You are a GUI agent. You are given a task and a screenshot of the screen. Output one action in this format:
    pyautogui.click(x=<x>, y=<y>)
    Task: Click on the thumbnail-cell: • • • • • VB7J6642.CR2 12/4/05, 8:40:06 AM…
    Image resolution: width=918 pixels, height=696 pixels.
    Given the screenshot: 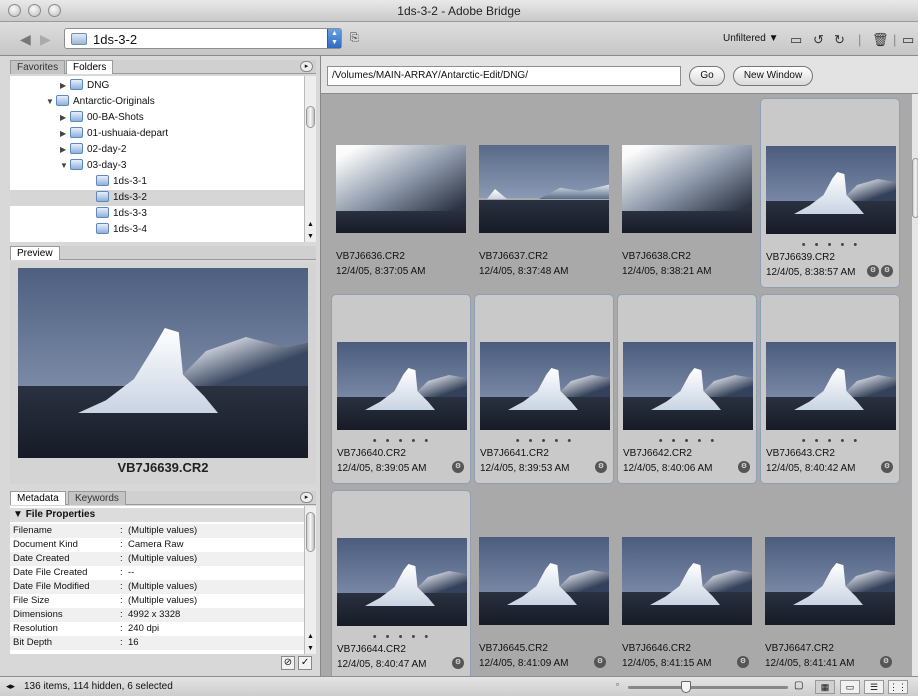 What is the action you would take?
    pyautogui.click(x=687, y=389)
    